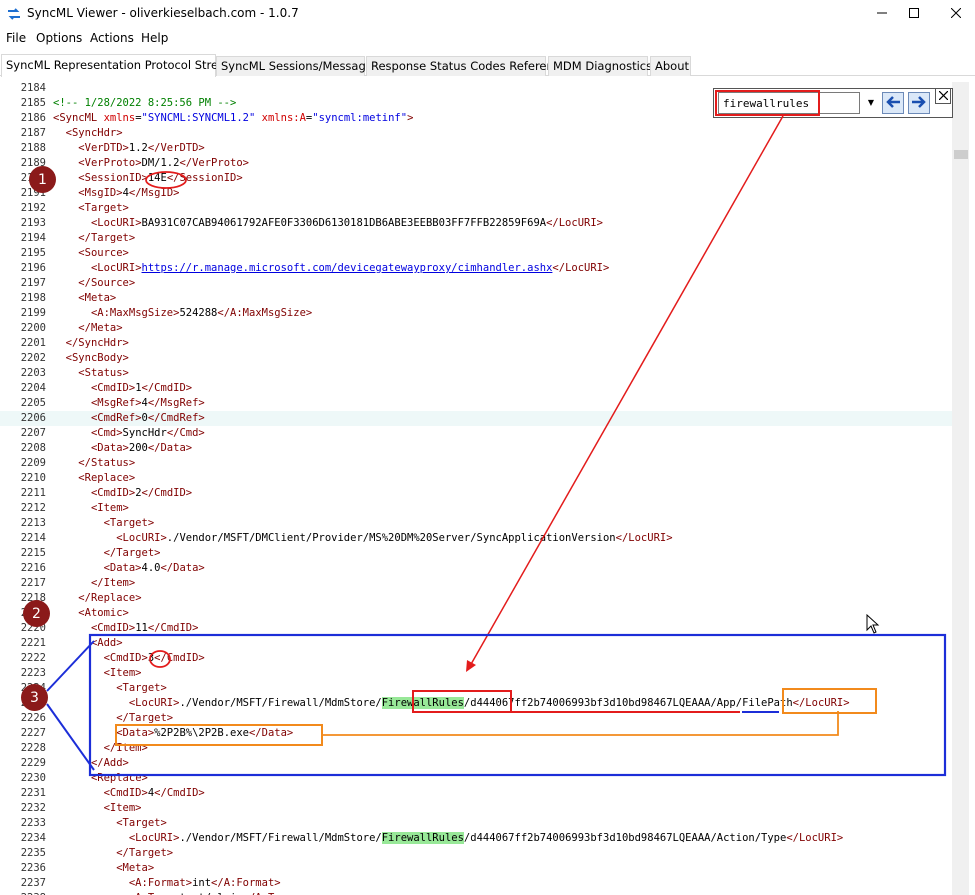 Image resolution: width=975 pixels, height=895 pixels. What do you see at coordinates (112, 38) in the screenshot?
I see `menu-actions: Actions` at bounding box center [112, 38].